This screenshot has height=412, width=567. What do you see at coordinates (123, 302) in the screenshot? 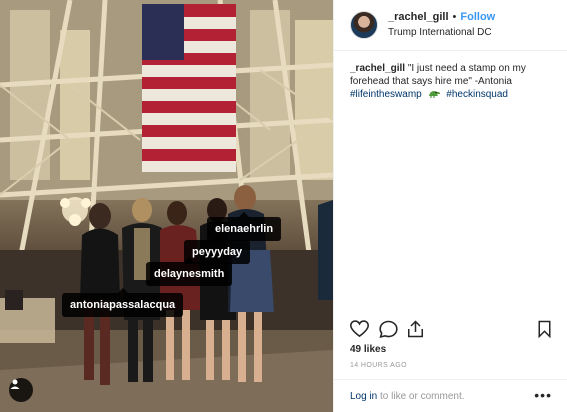
I see `user-tag-antoniapassalacqua: antoniapassalacqua` at bounding box center [123, 302].